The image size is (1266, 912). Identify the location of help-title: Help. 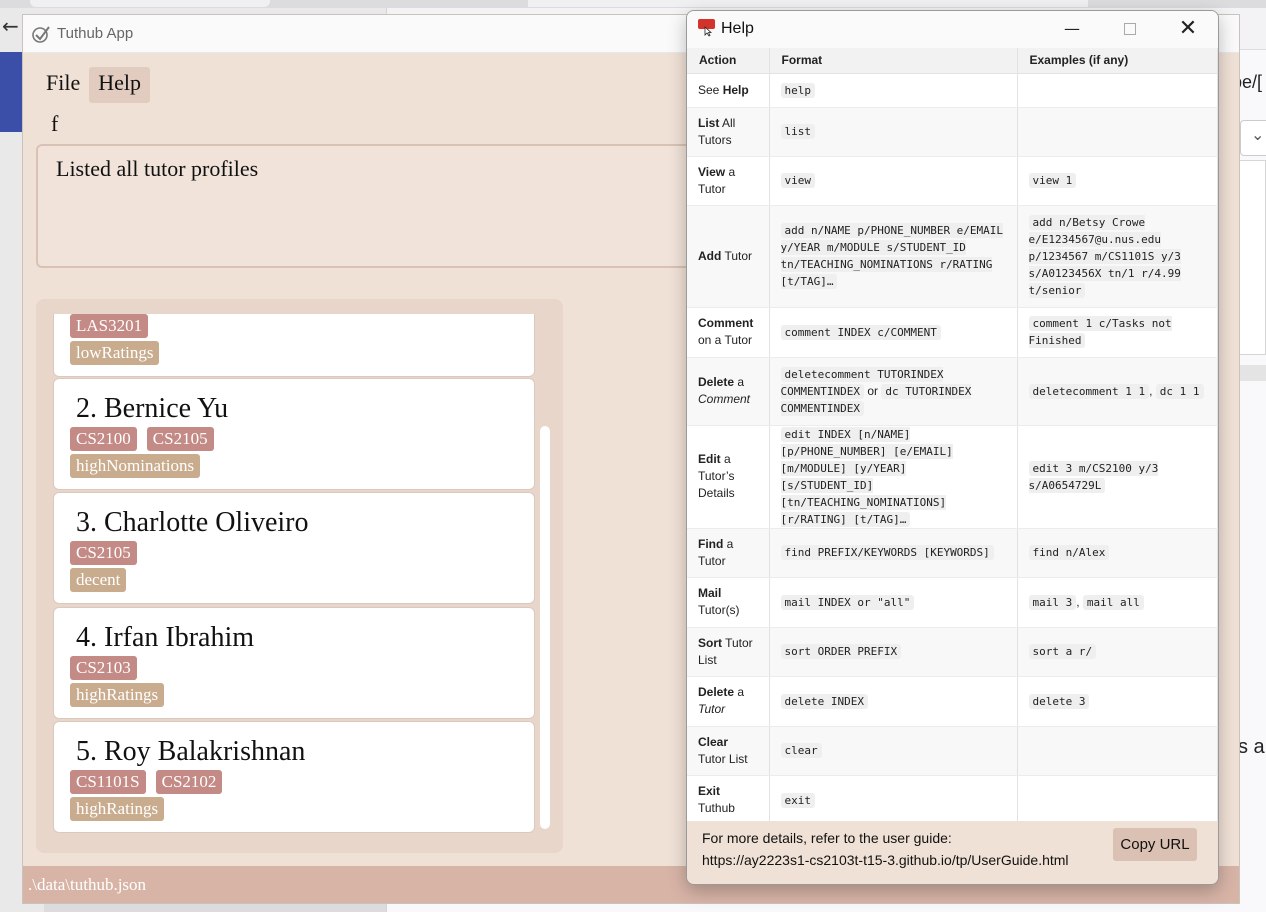
(737, 28).